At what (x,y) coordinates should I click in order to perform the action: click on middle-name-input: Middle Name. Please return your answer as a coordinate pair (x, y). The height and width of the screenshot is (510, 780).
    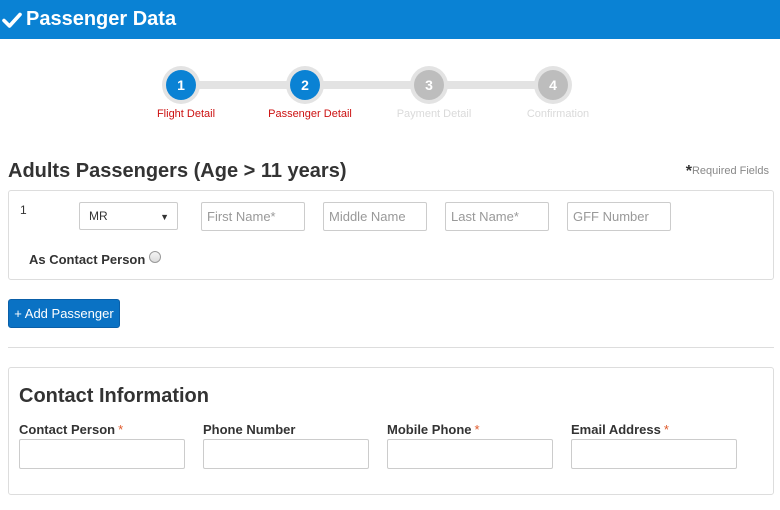
    Looking at the image, I should click on (375, 216).